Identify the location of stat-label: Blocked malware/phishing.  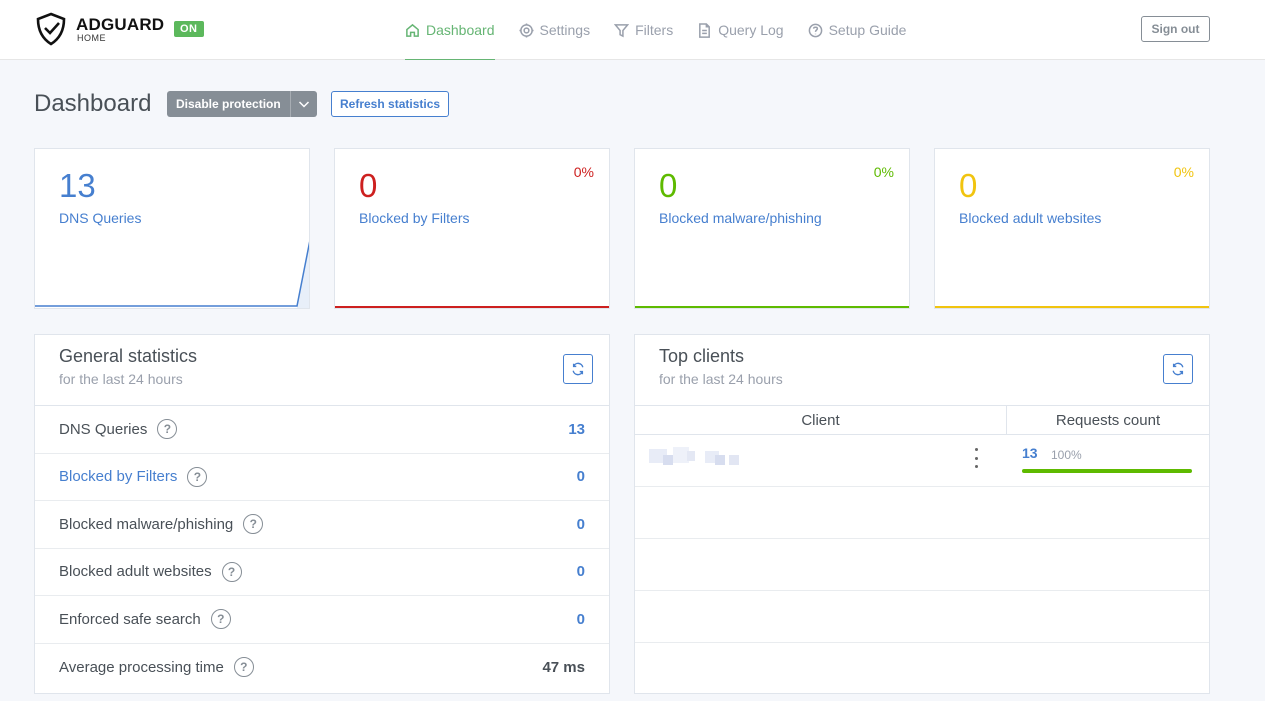
(146, 524).